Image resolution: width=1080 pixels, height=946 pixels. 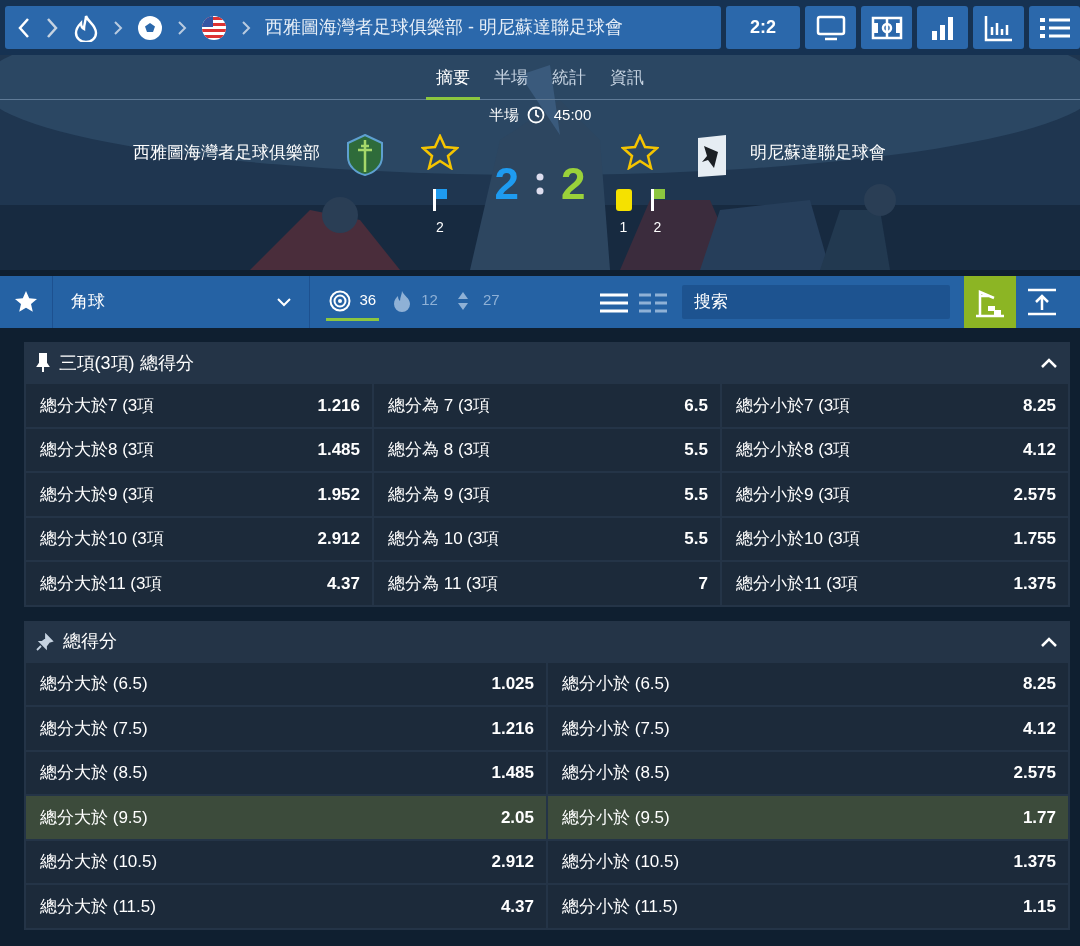 I want to click on match-clock: 45:00, so click(x=572, y=114).